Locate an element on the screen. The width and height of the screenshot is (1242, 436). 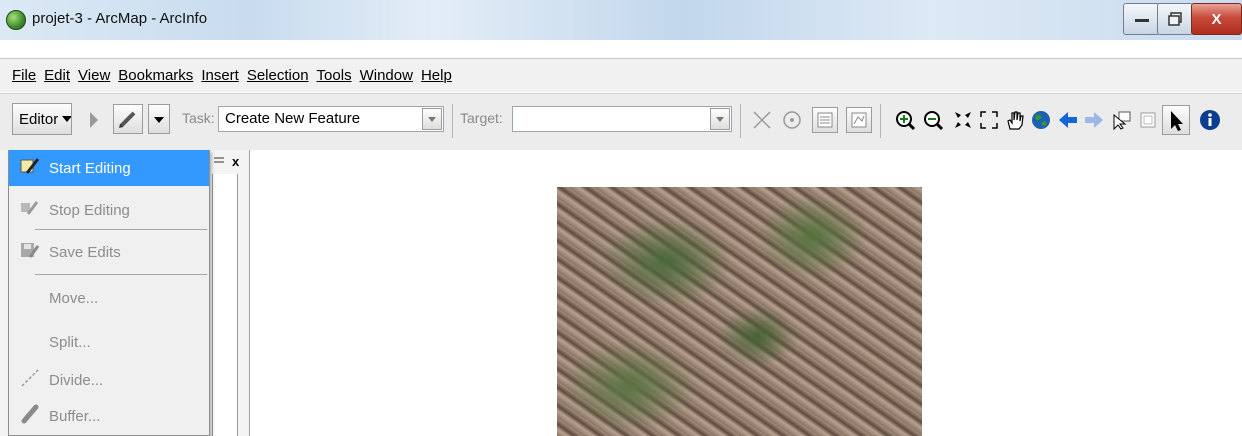
pin-icon is located at coordinates (221, 161).